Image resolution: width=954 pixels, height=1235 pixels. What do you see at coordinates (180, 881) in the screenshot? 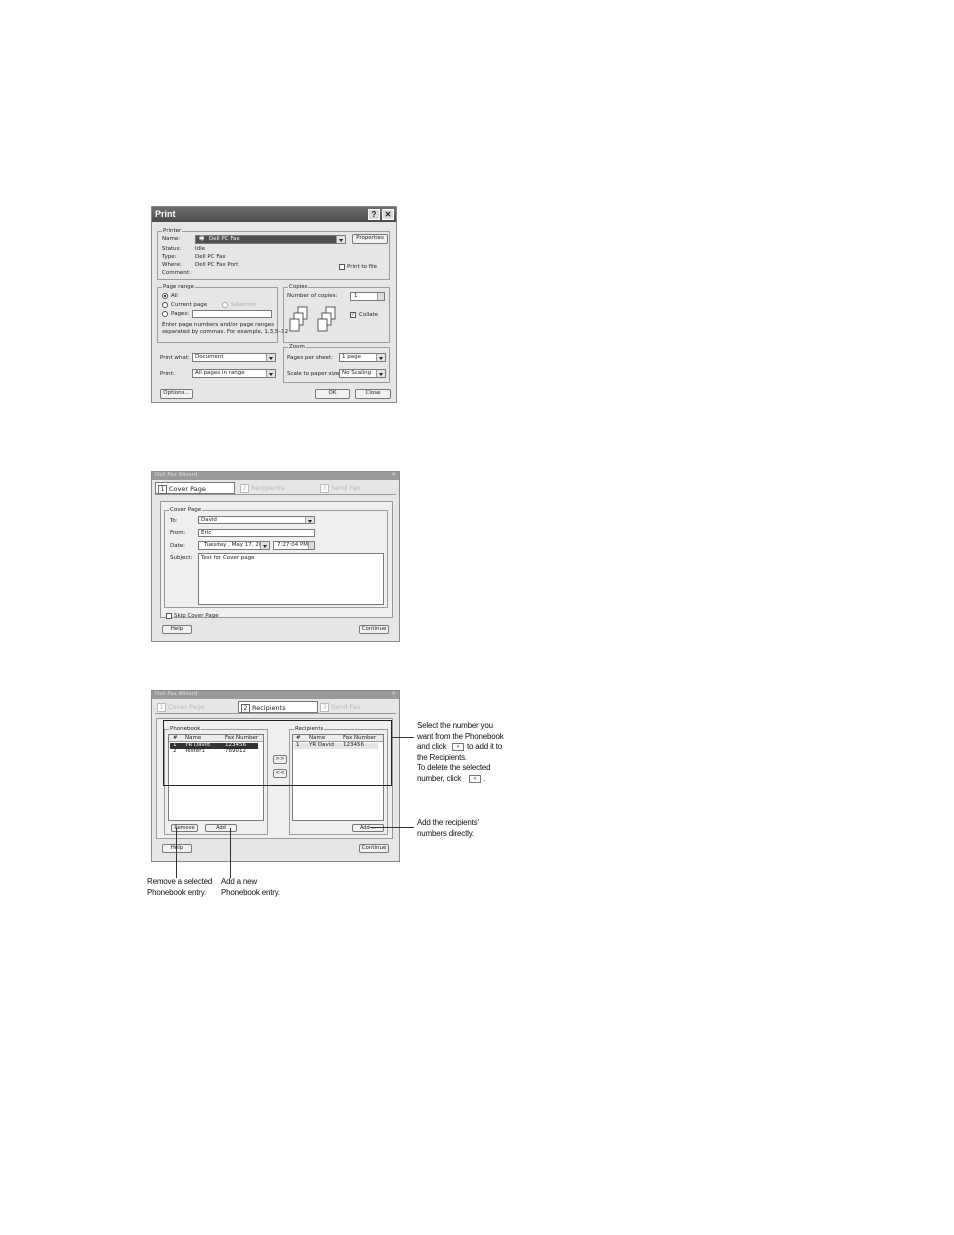
I see `remove-line-1: Remove a selected` at bounding box center [180, 881].